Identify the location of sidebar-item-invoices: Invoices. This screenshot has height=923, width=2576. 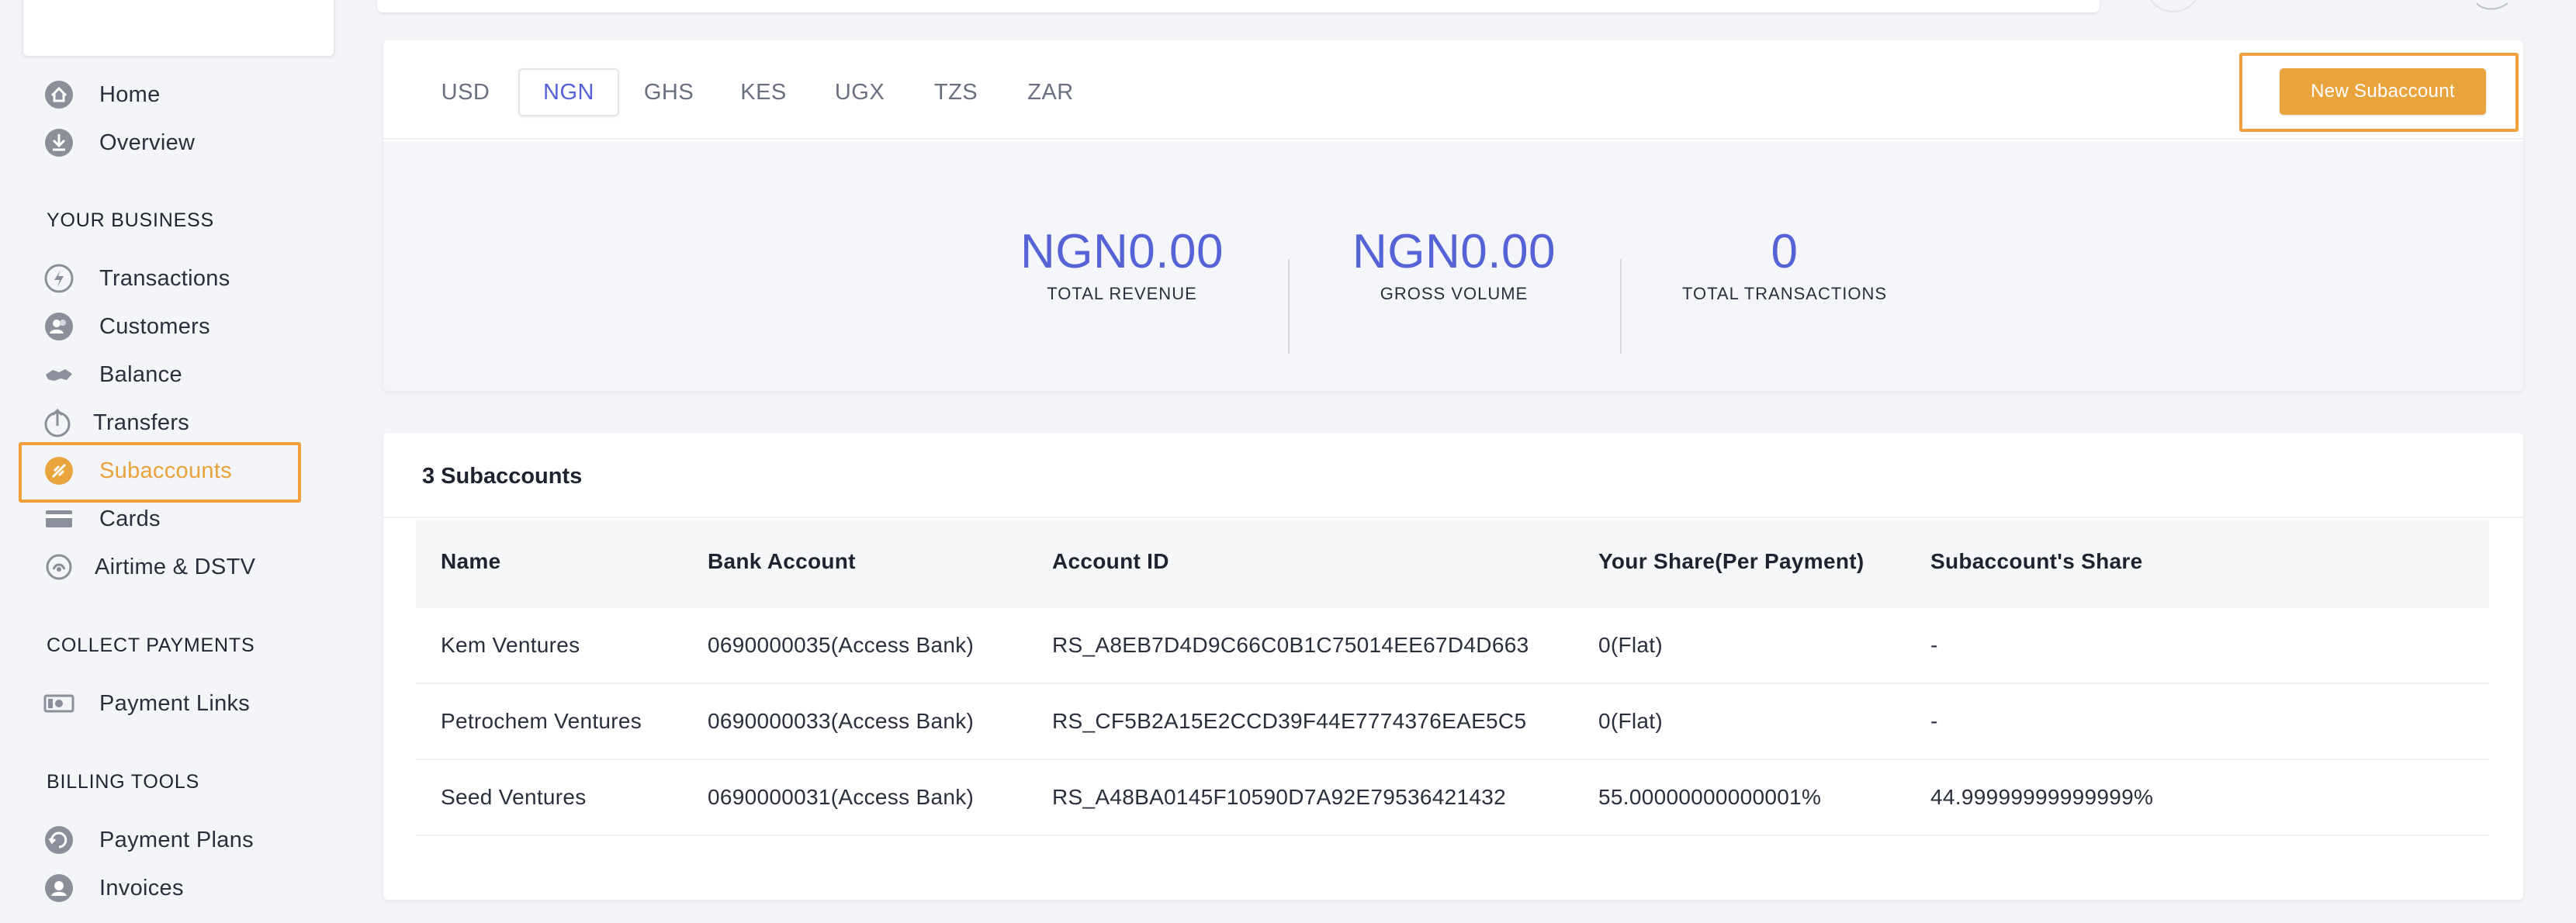
(113, 888).